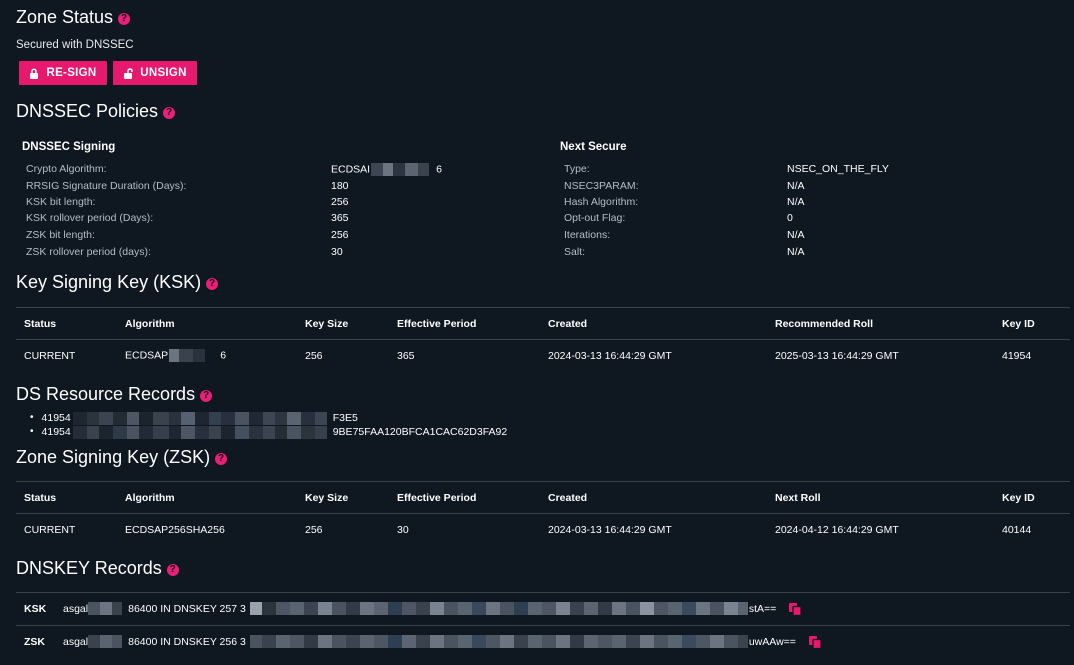  Describe the element at coordinates (340, 186) in the screenshot. I see `policy-value: 180` at that location.